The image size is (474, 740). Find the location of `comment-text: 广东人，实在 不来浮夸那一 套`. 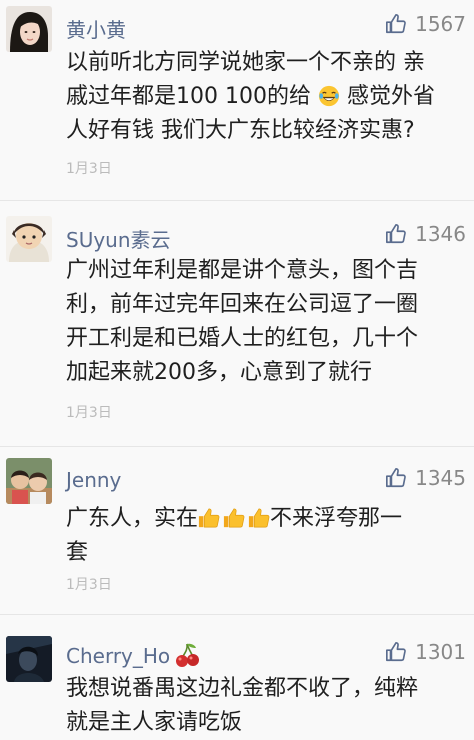

comment-text: 广东人，实在 不来浮夸那一 套 is located at coordinates (268, 536).